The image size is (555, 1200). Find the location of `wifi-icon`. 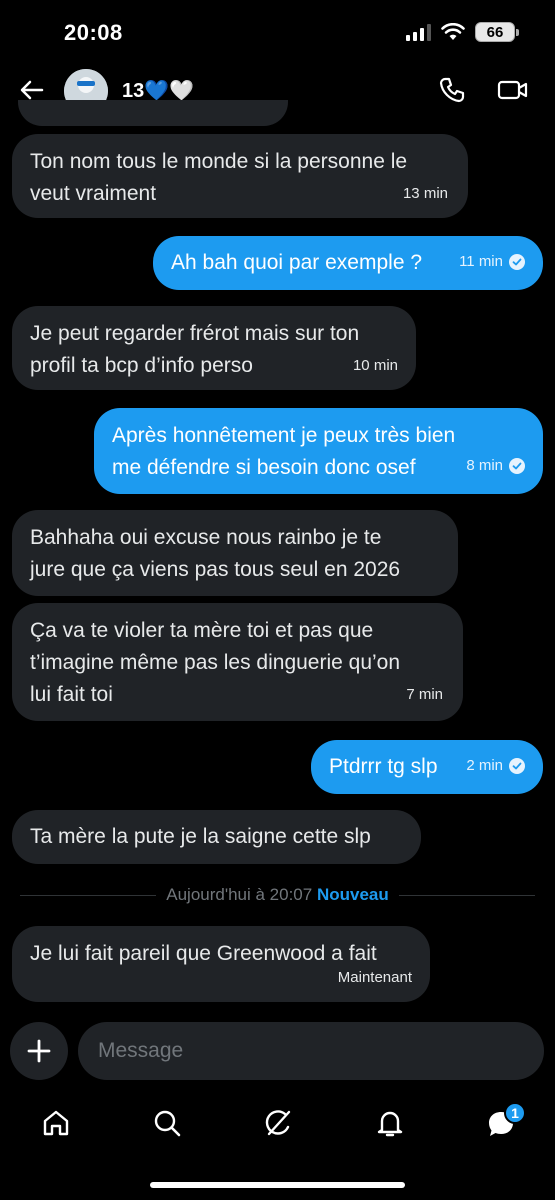

wifi-icon is located at coordinates (453, 31).